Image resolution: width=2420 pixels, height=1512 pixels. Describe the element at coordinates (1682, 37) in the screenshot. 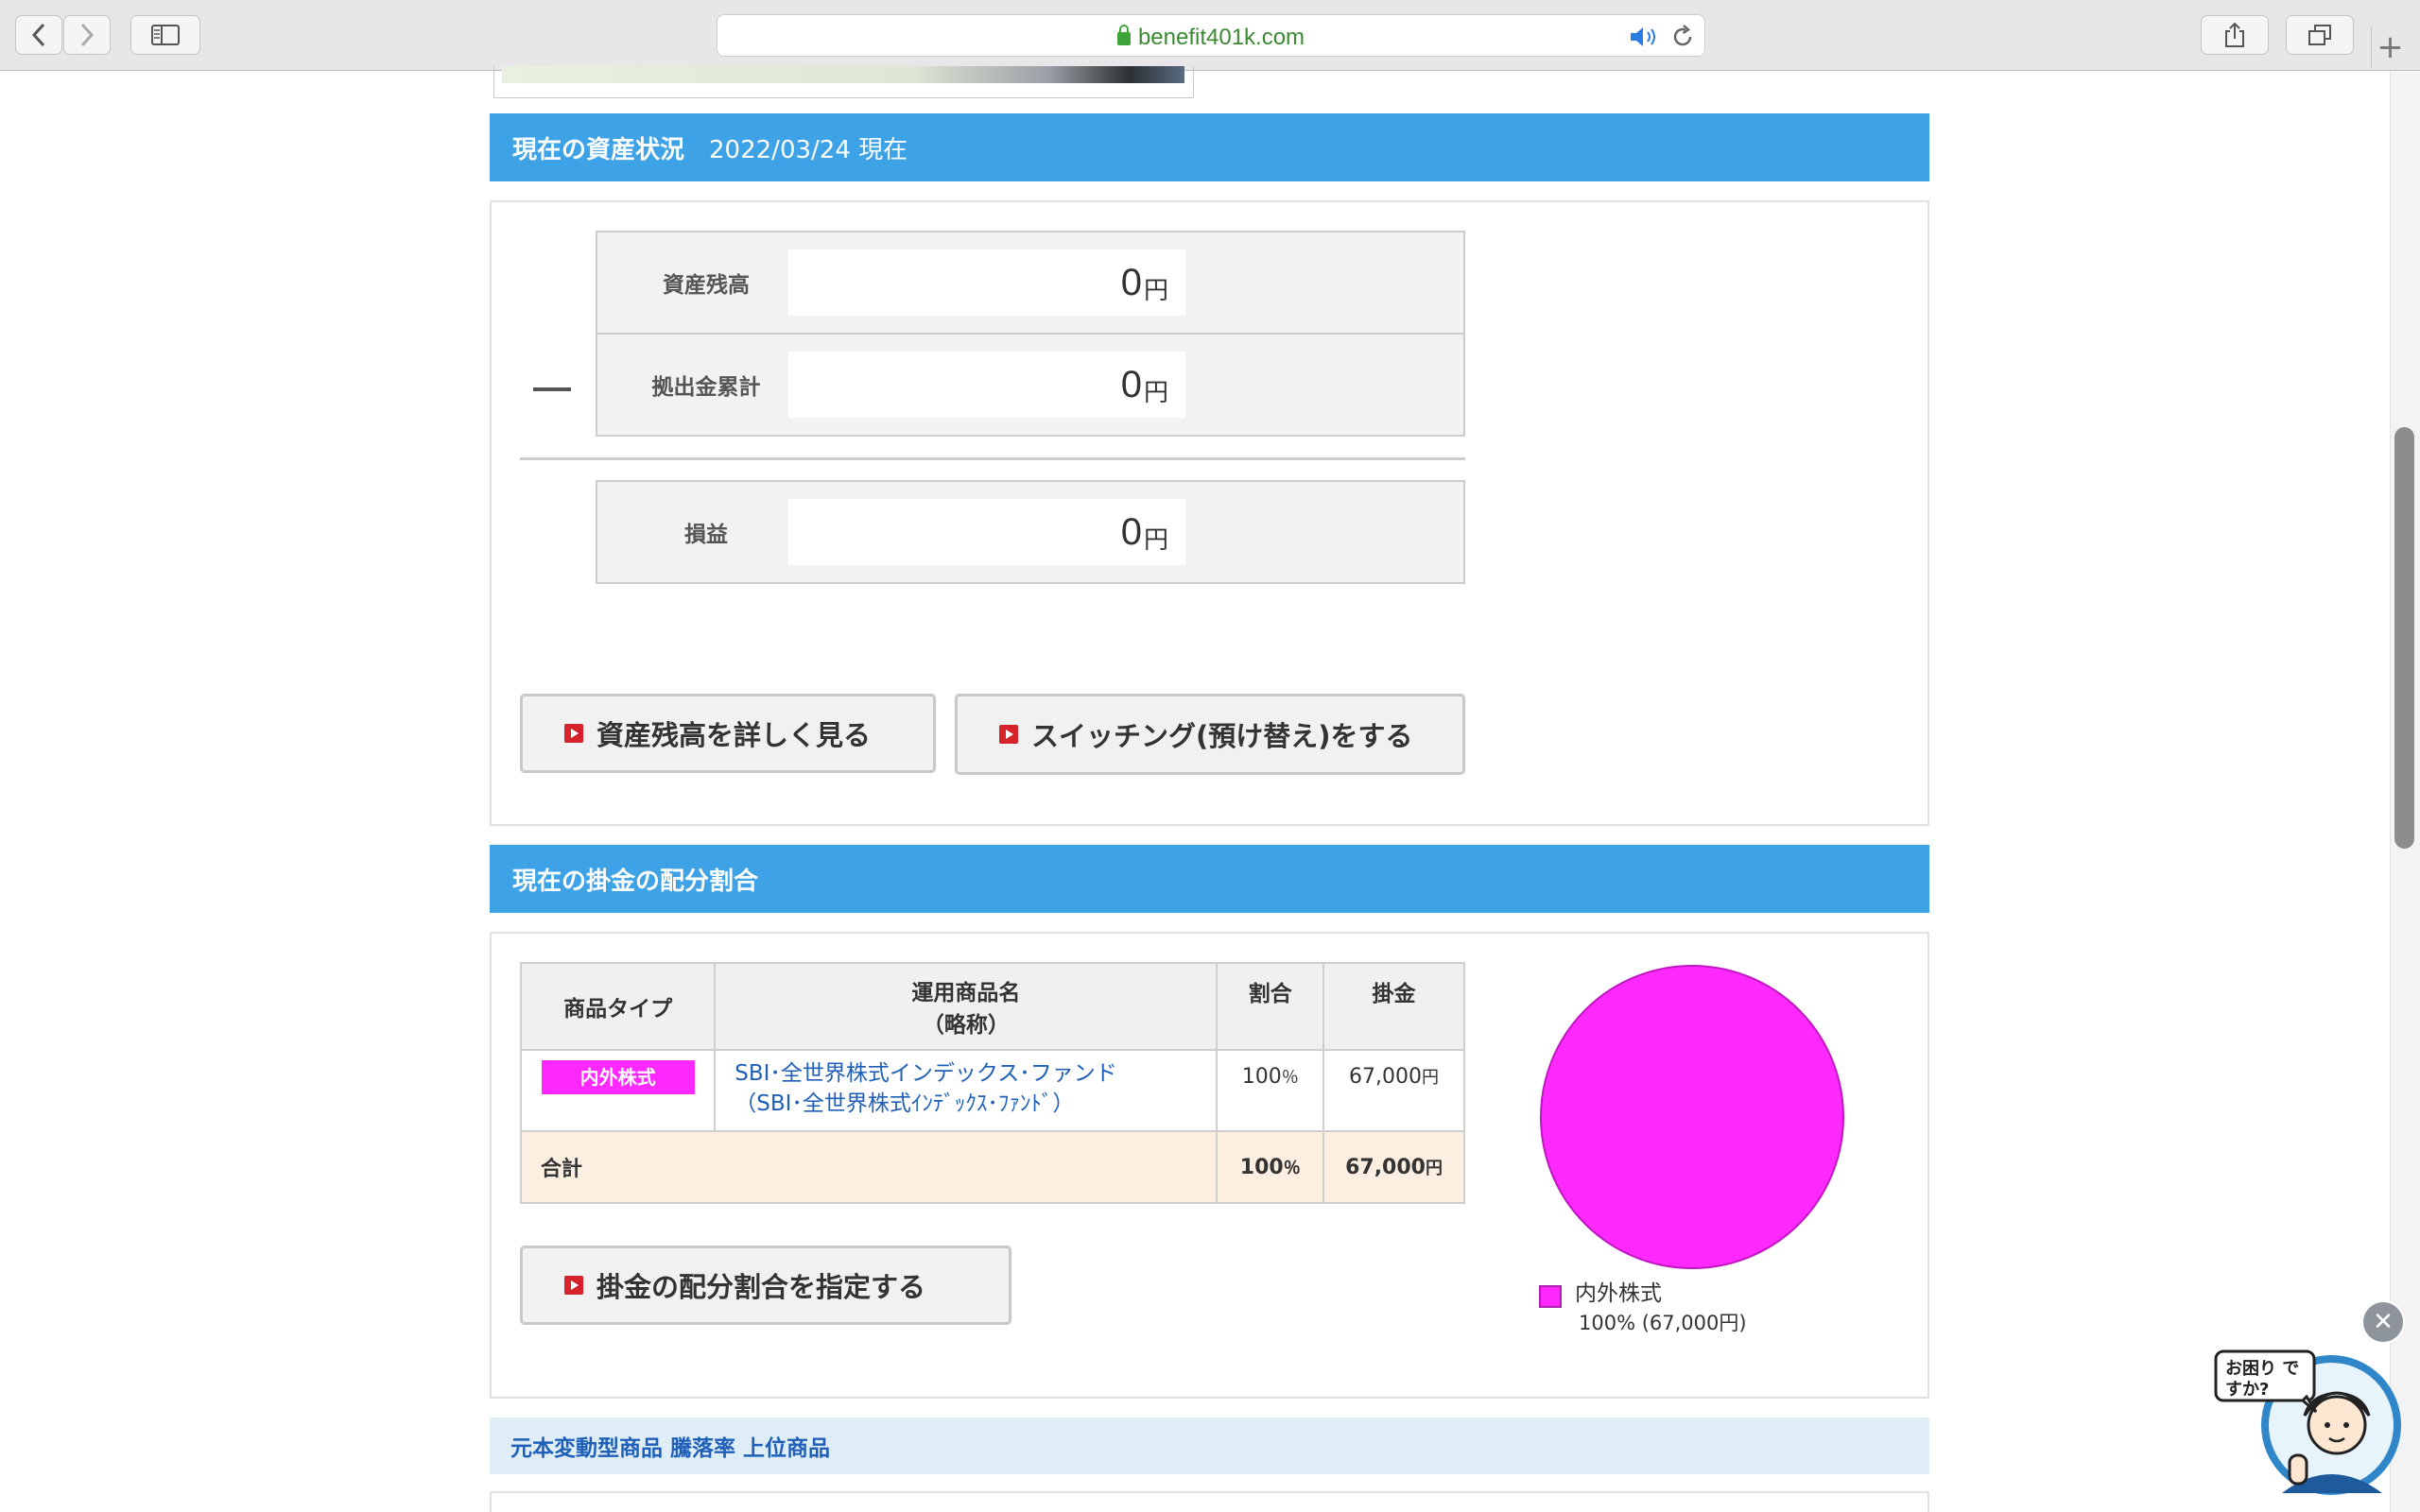

I see `reload-icon` at that location.